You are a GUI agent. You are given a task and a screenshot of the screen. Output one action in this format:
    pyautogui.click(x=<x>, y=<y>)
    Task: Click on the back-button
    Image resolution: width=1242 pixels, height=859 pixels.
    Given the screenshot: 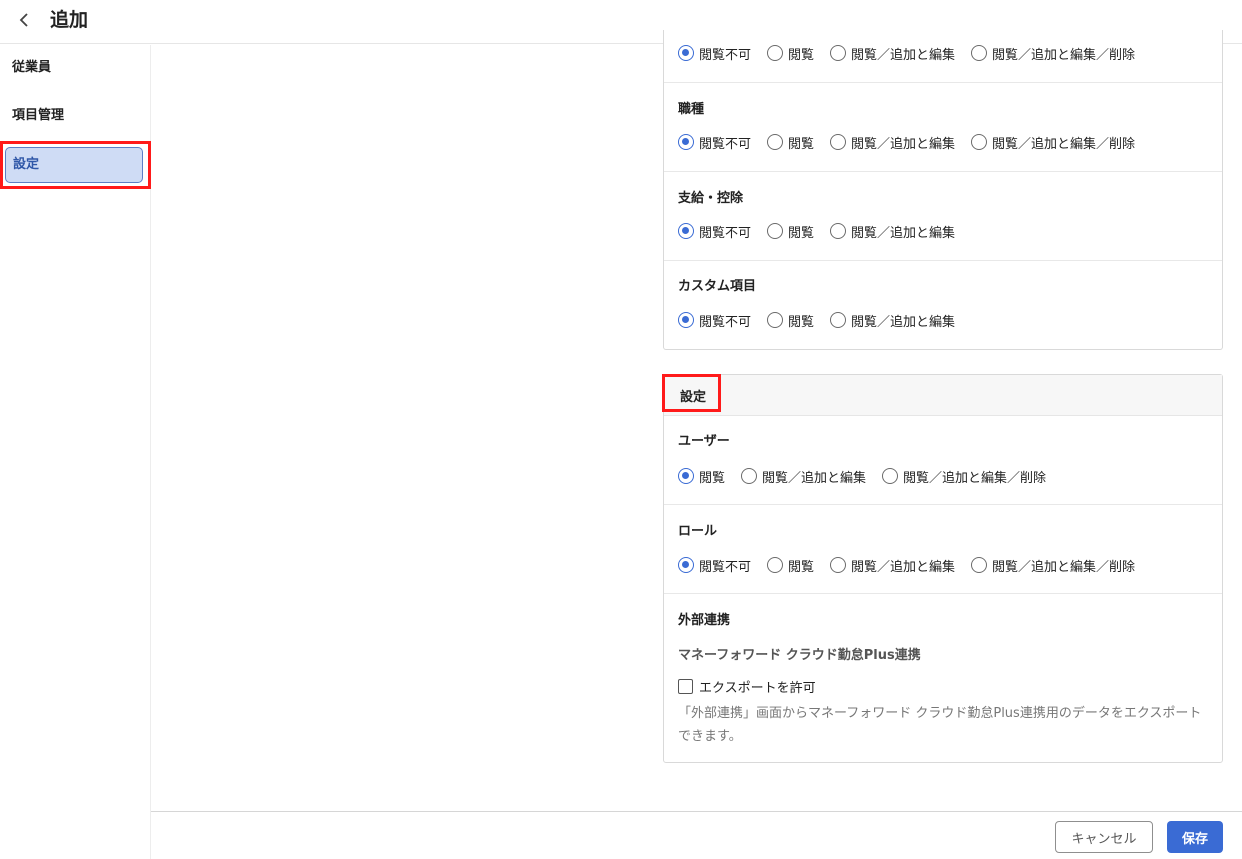 What is the action you would take?
    pyautogui.click(x=24, y=21)
    